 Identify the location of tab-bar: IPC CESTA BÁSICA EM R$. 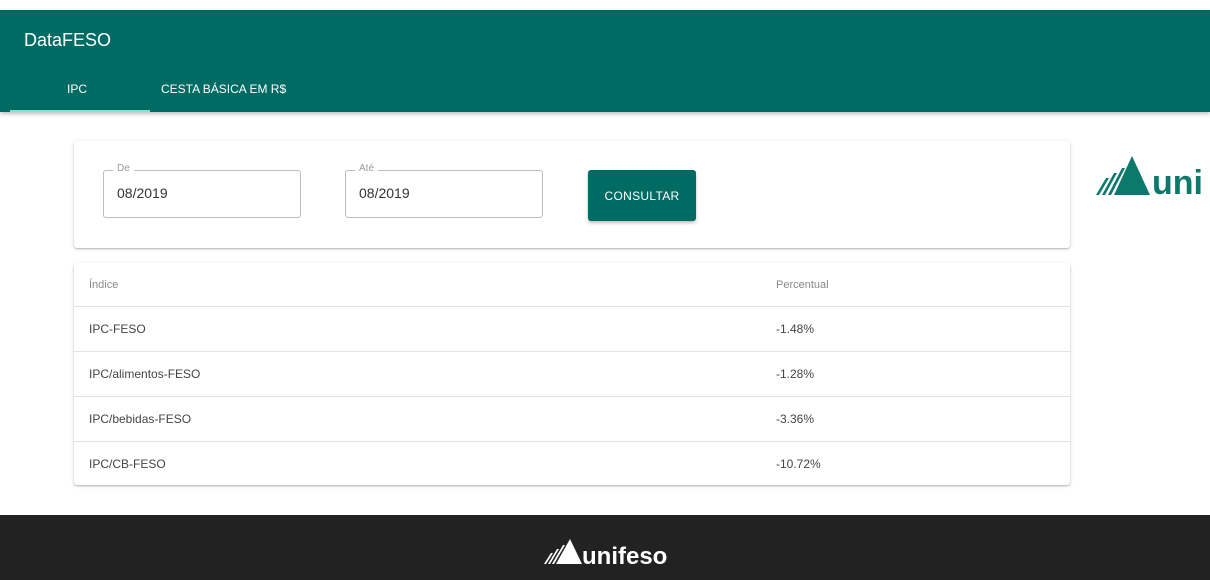
(153, 94).